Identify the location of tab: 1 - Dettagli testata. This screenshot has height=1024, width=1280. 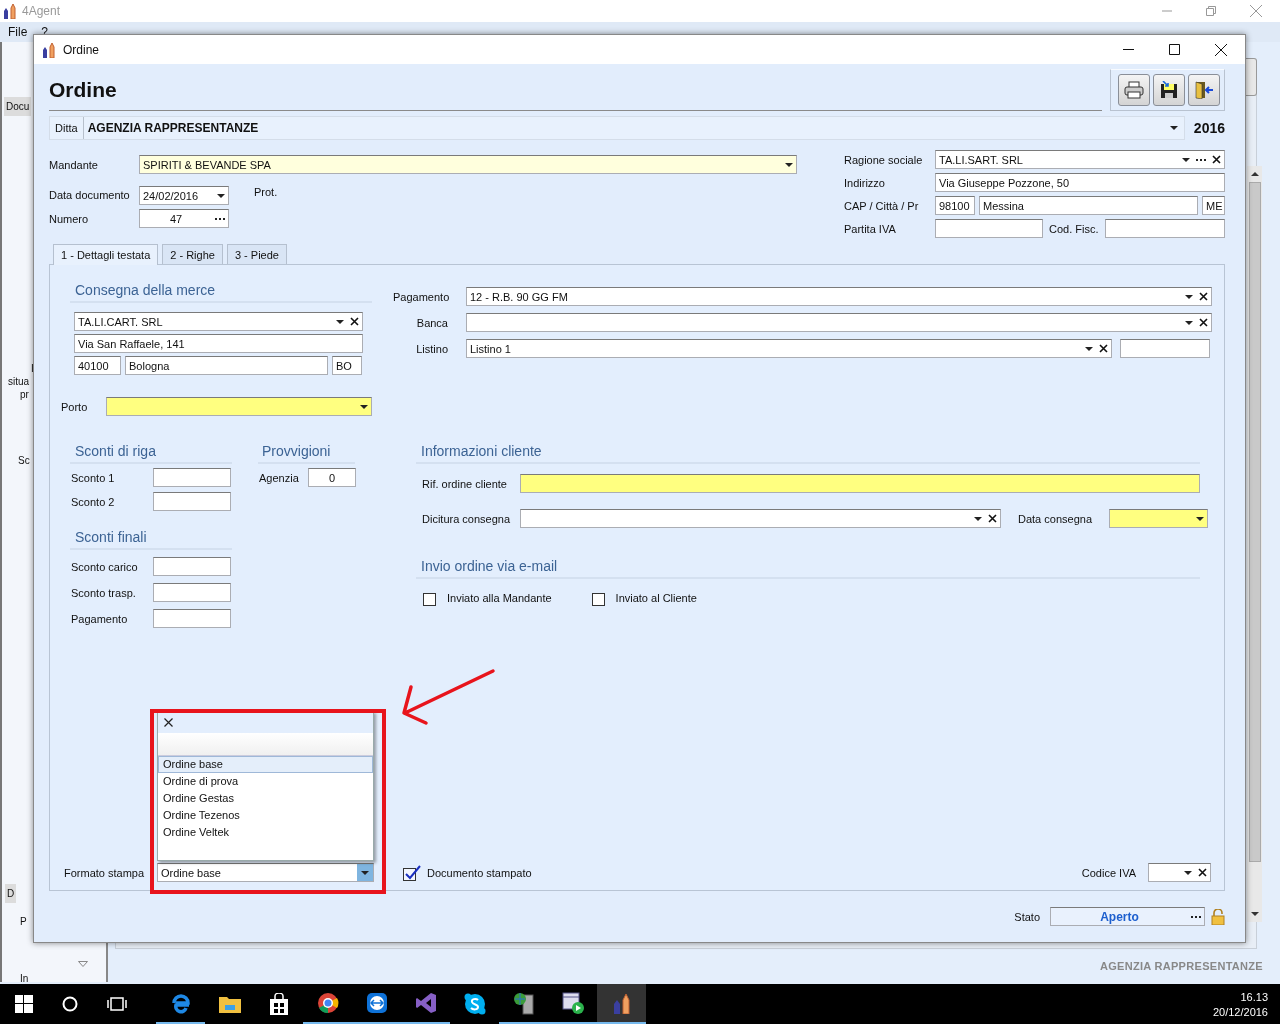
(106, 254).